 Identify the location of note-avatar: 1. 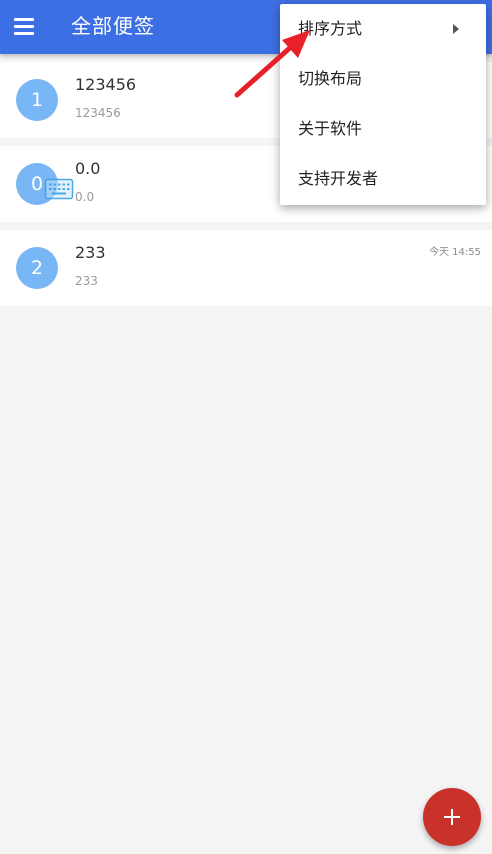
(37, 100).